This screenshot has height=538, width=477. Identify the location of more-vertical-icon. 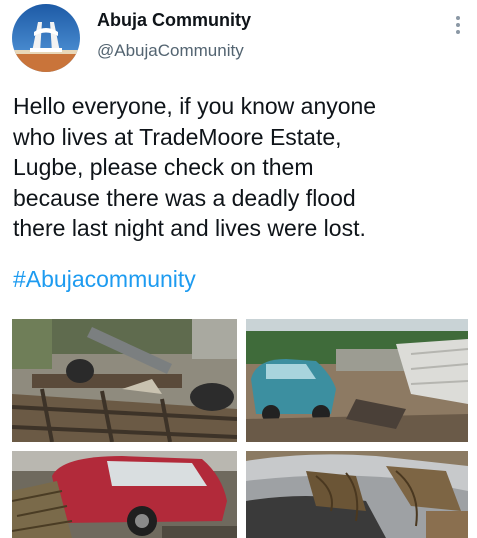
(458, 25).